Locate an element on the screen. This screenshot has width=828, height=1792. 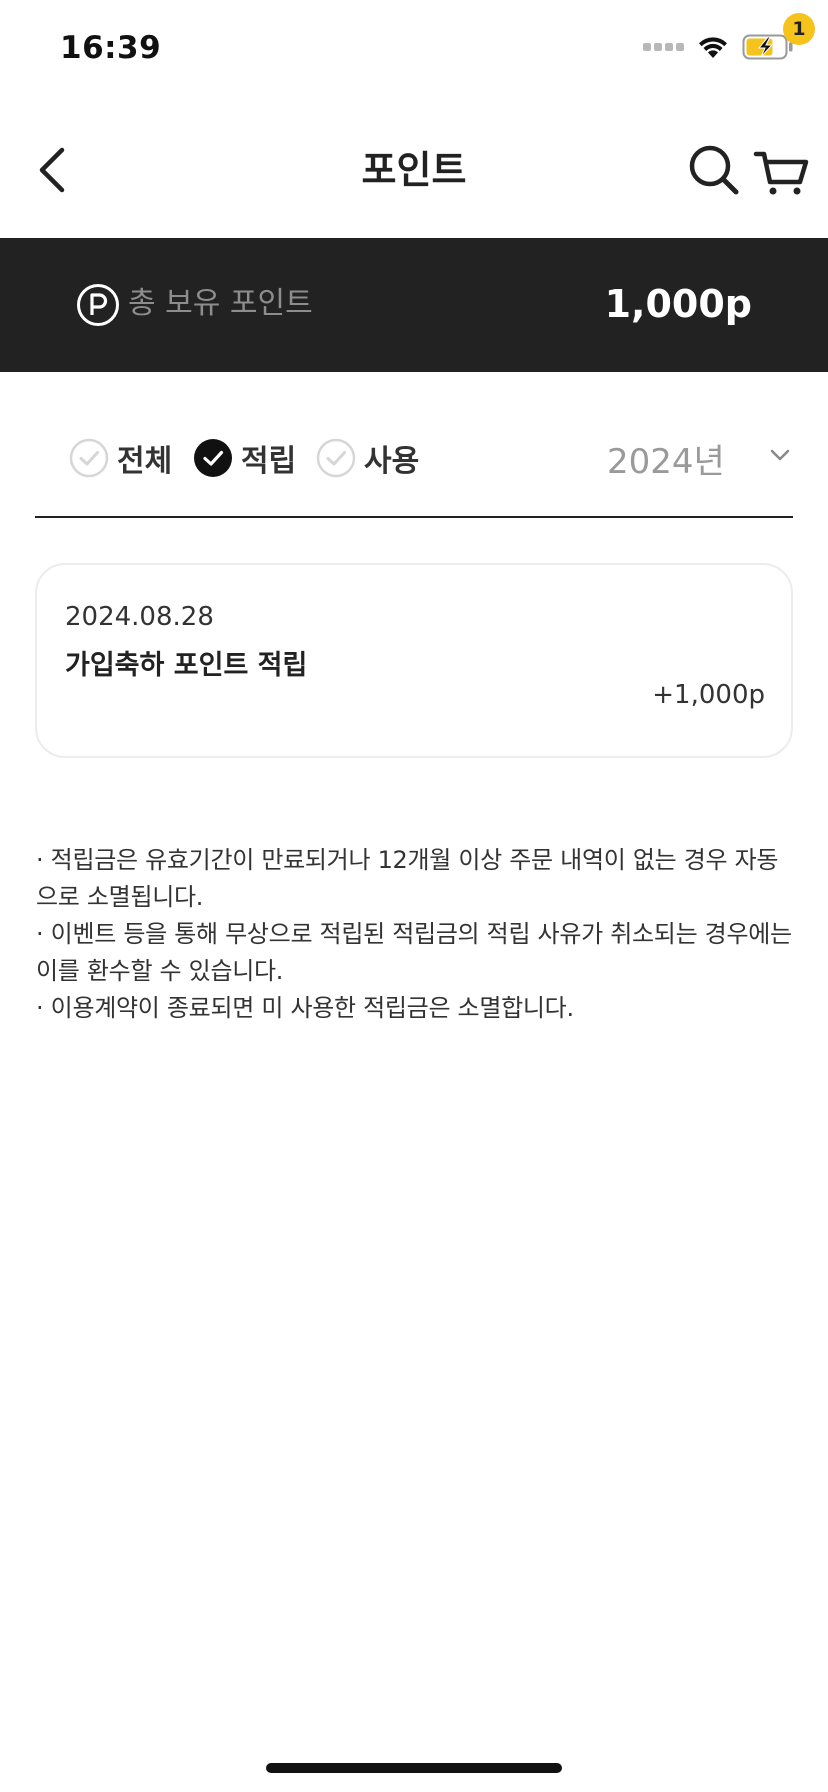
filter-all: 전체 is located at coordinates (120, 458).